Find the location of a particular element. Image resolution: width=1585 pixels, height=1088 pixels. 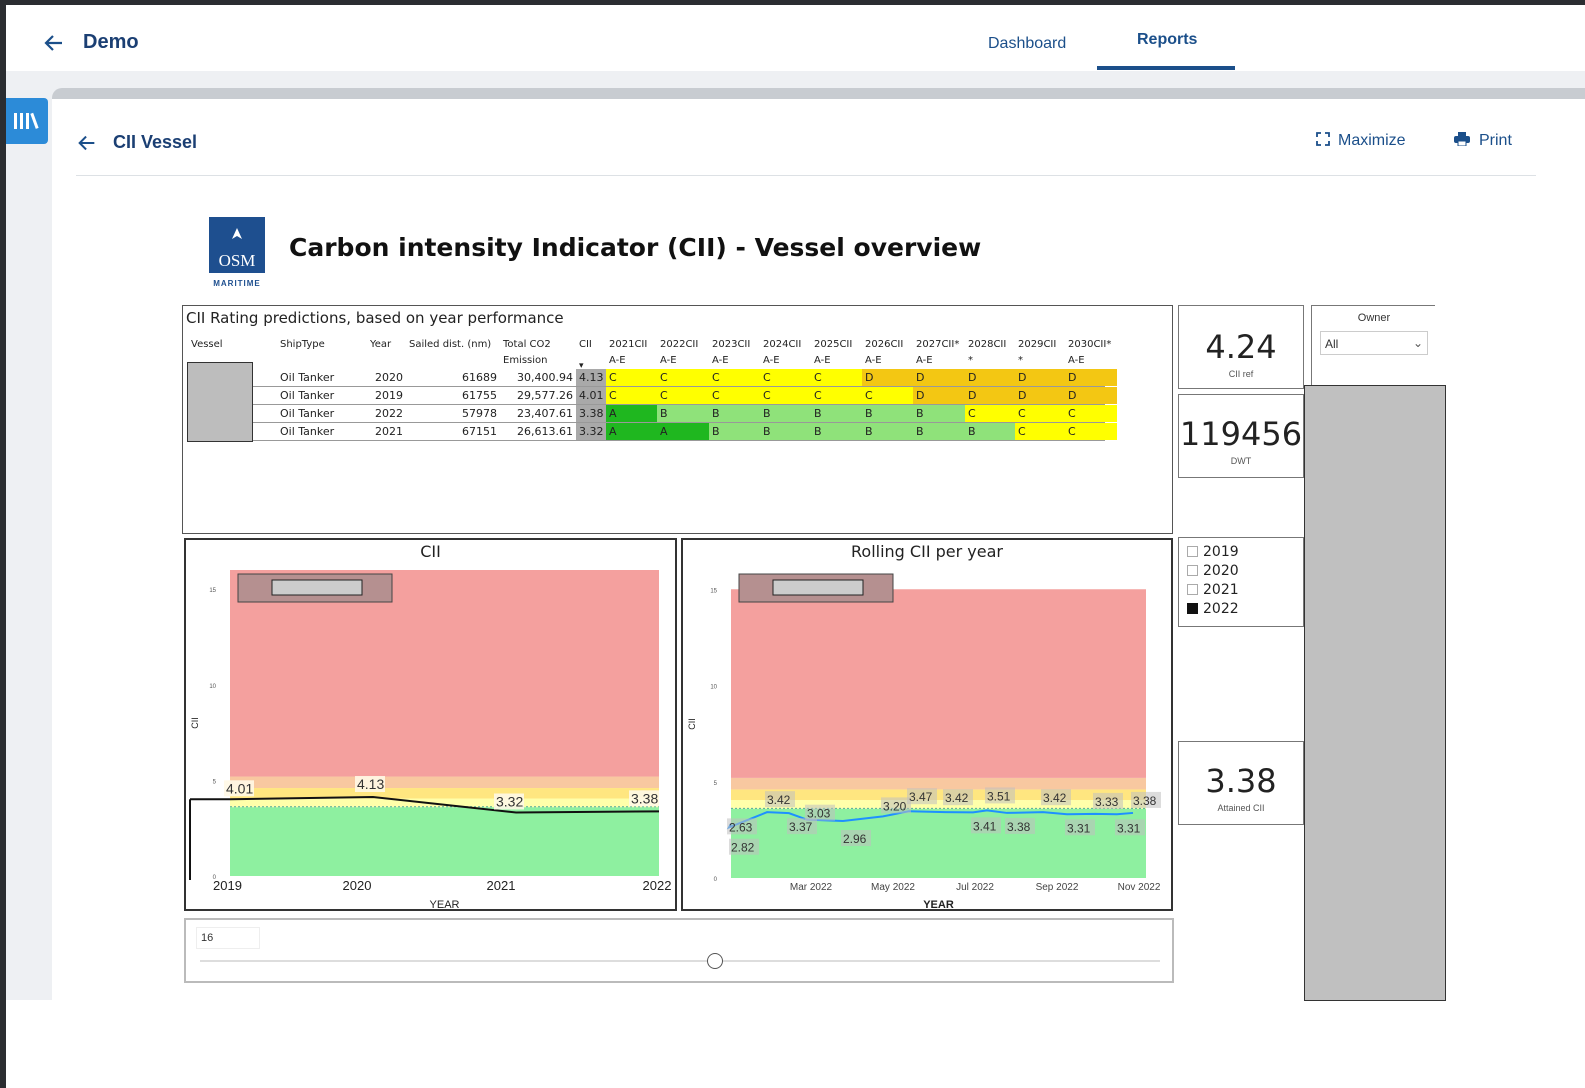

print-button: Print is located at coordinates (1483, 141).